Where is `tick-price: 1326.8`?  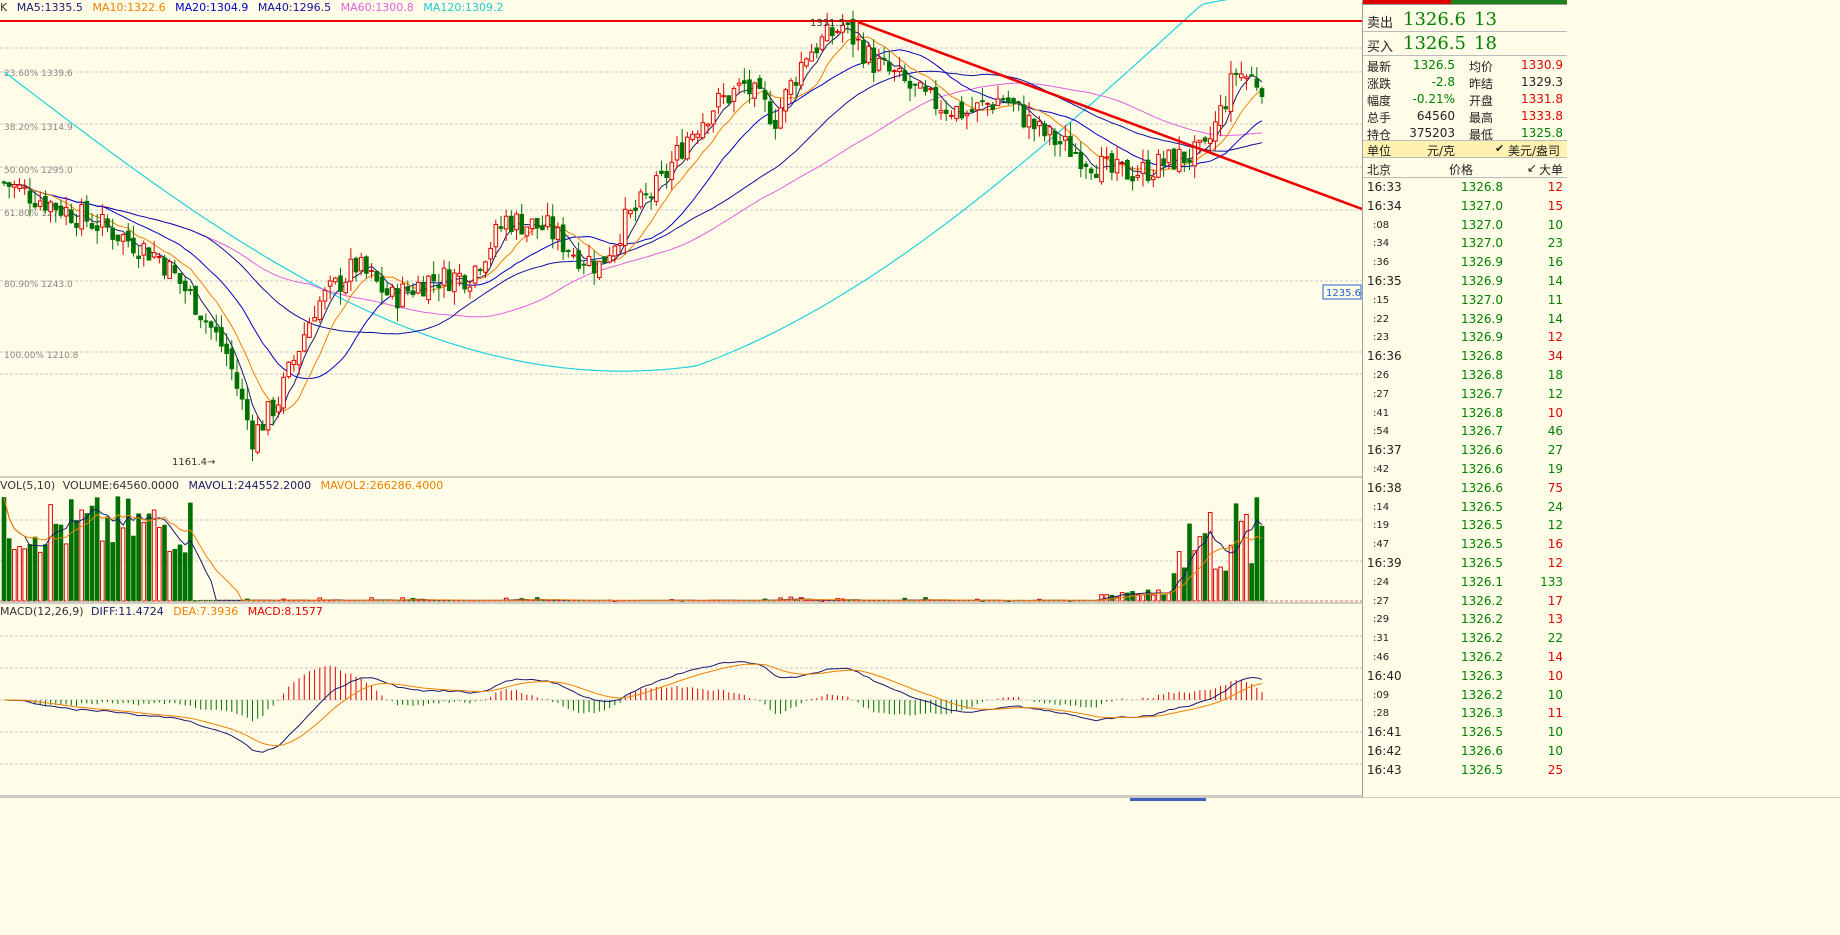 tick-price: 1326.8 is located at coordinates (1482, 412).